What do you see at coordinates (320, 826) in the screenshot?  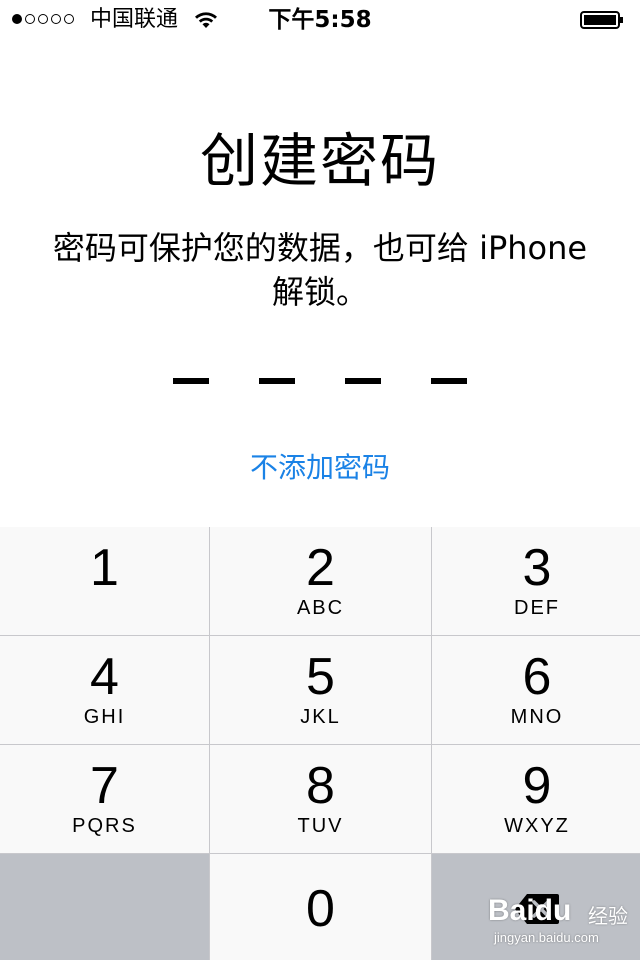 I see `key-letters: TUV` at bounding box center [320, 826].